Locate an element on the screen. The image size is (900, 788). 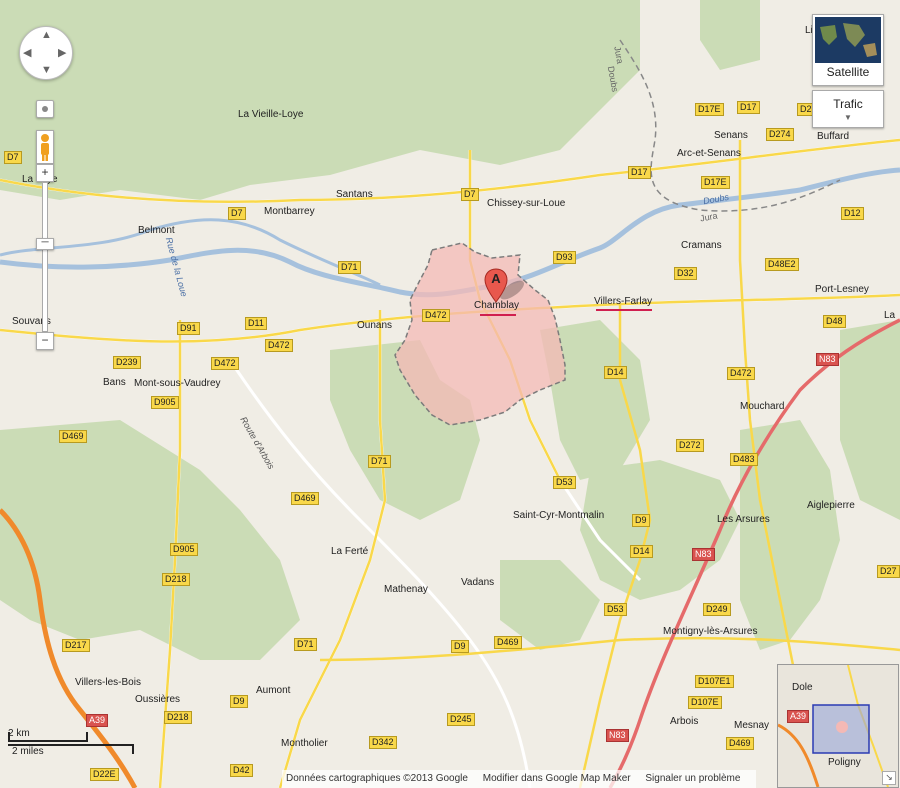
road-label: D239 is located at coordinates (127, 362).